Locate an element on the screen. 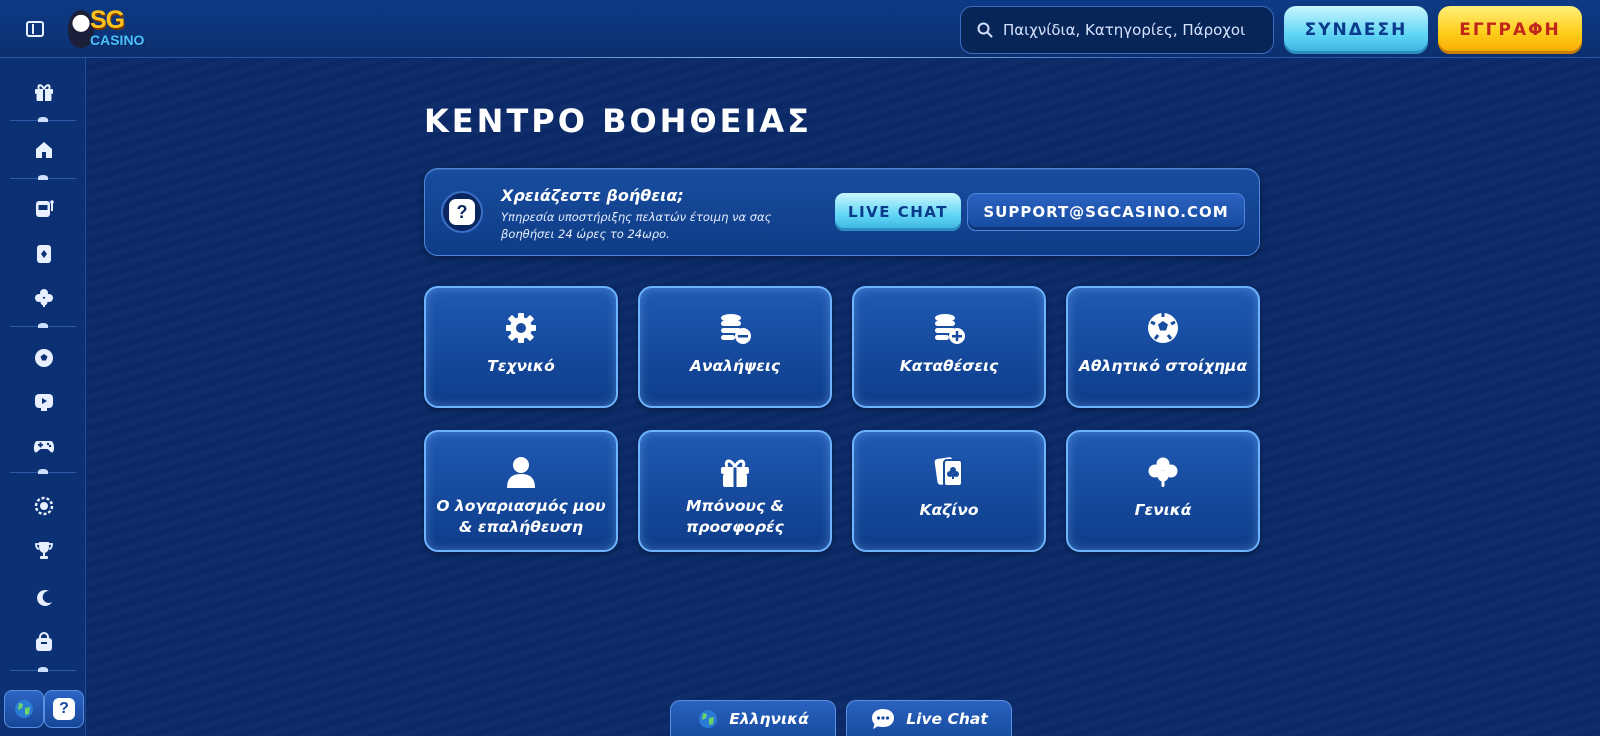 The image size is (1600, 736). search-input is located at coordinates (1133, 30).